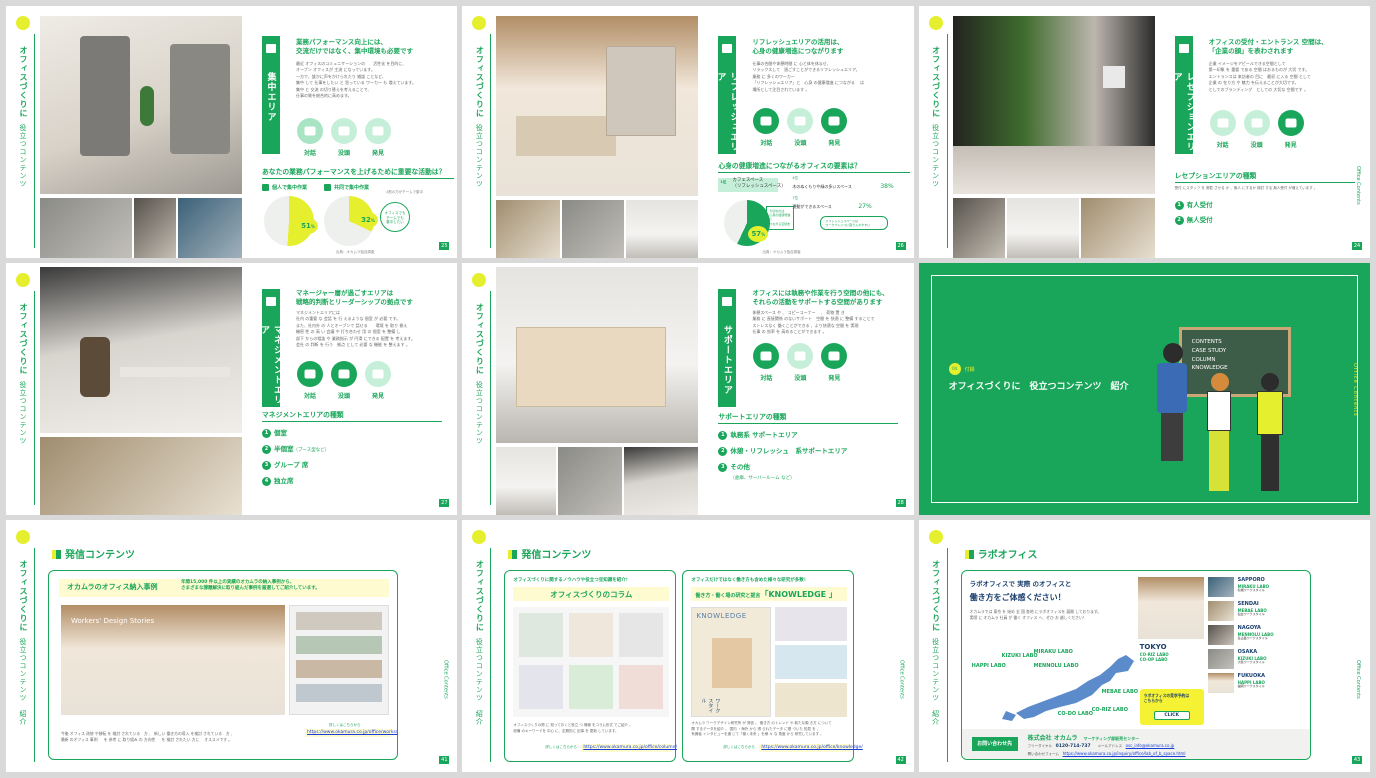  I want to click on section-heading: レセプションエリアの種類, so click(1264, 176).